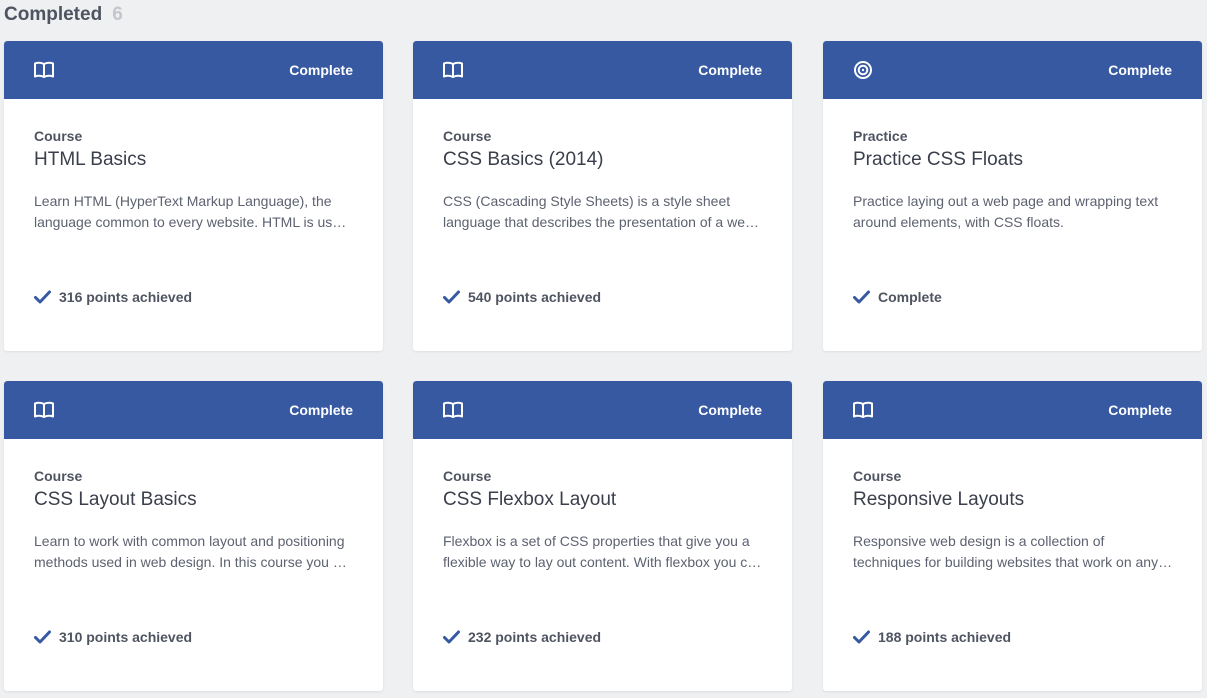 The width and height of the screenshot is (1207, 698). I want to click on card-title: CSS Layout Basics, so click(115, 500).